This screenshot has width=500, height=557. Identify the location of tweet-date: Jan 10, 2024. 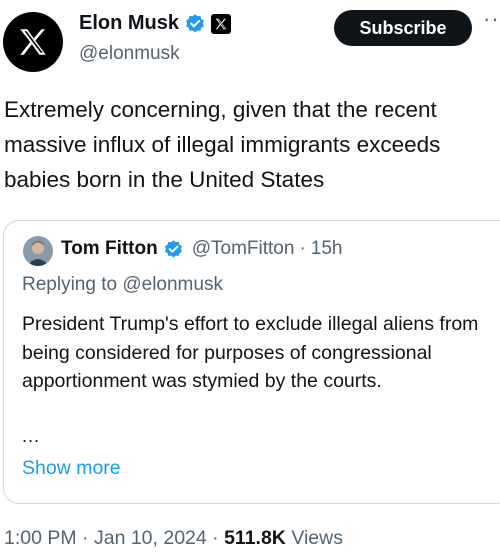
(150, 538).